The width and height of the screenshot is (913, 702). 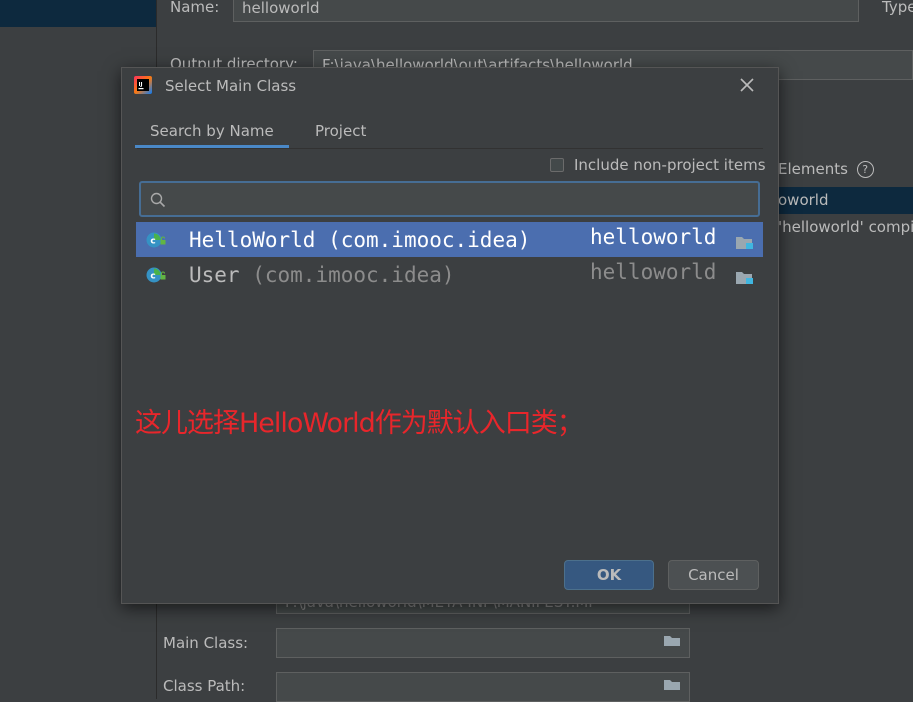 What do you see at coordinates (546, 11) in the screenshot?
I see `name-field: helloworld` at bounding box center [546, 11].